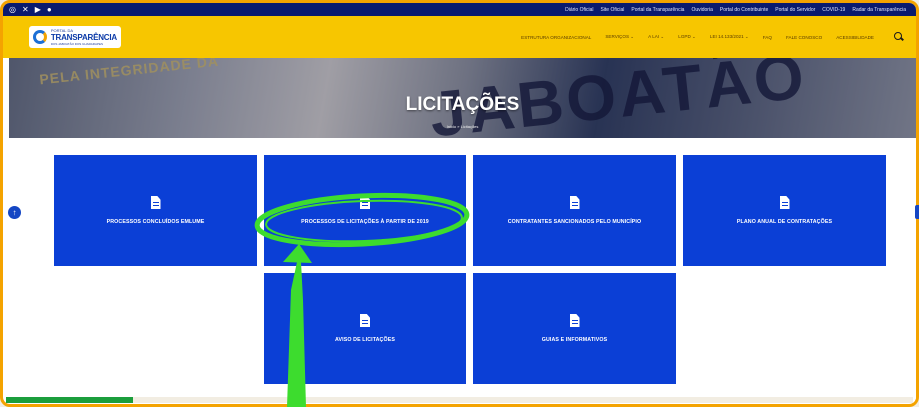 This screenshot has width=919, height=407. What do you see at coordinates (804, 37) in the screenshot?
I see `menu-fale-conosco: FALE CONOSCO` at bounding box center [804, 37].